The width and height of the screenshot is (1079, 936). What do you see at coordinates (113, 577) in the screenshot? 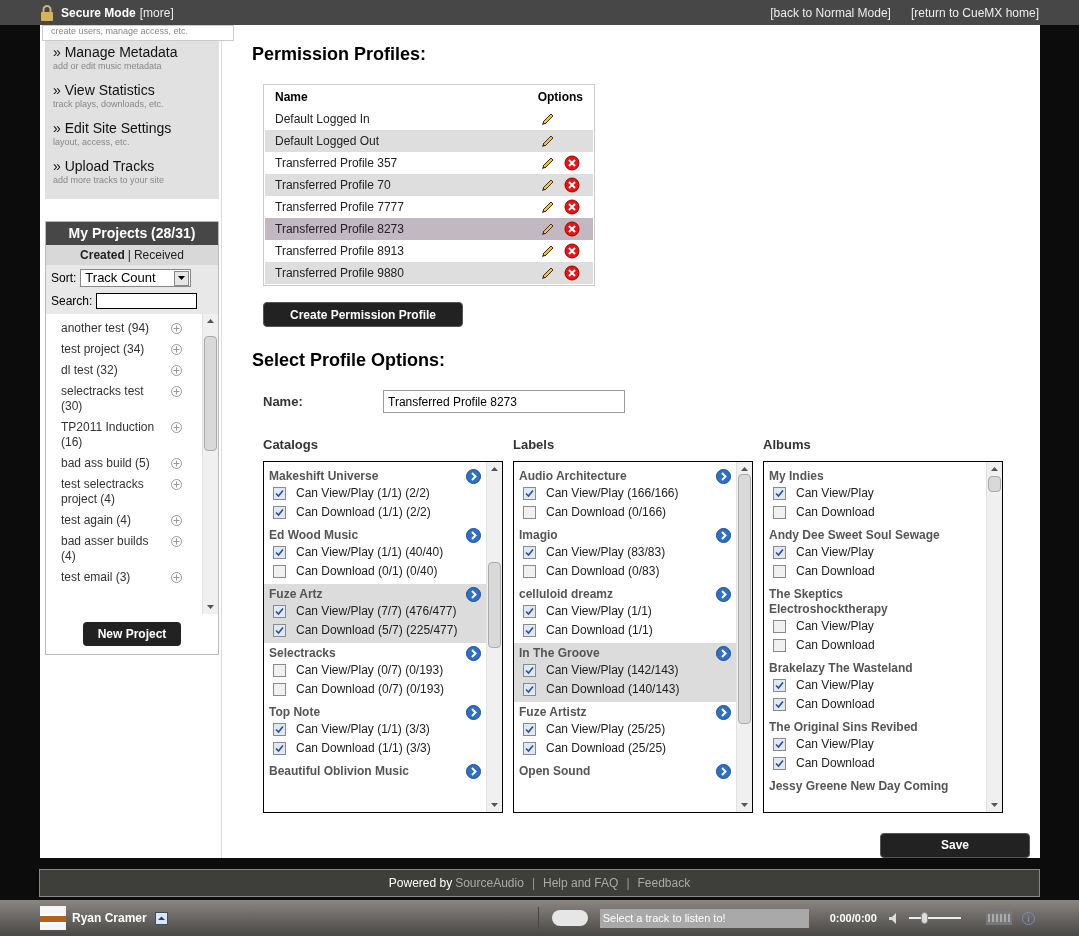
I see `project-item: test email (3)` at bounding box center [113, 577].